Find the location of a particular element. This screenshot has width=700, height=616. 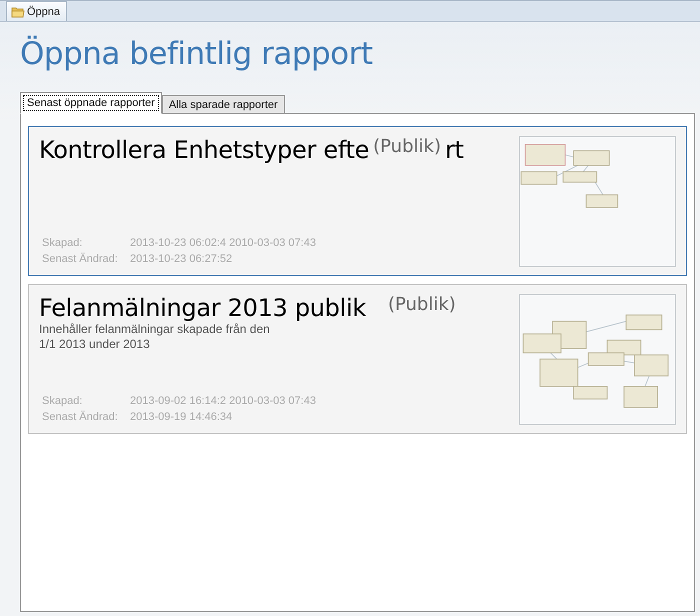

report-description: Innehåller felanmälningar skapade från den is located at coordinates (155, 329).